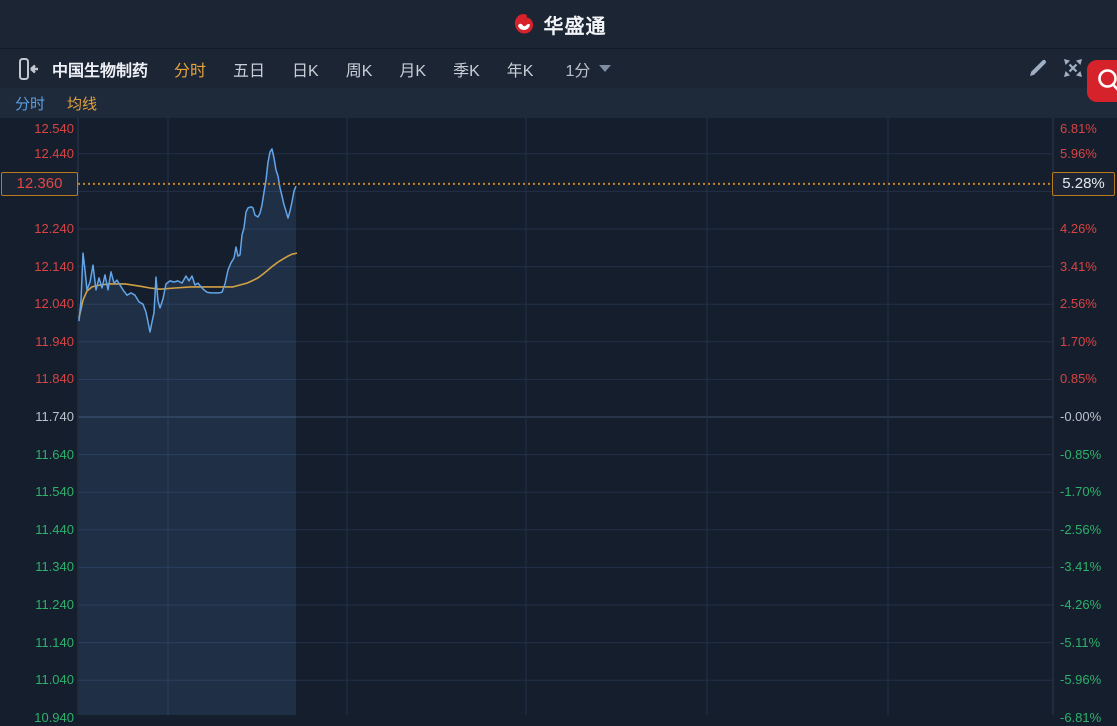  Describe the element at coordinates (605, 68) in the screenshot. I see `chevron-down-icon` at that location.